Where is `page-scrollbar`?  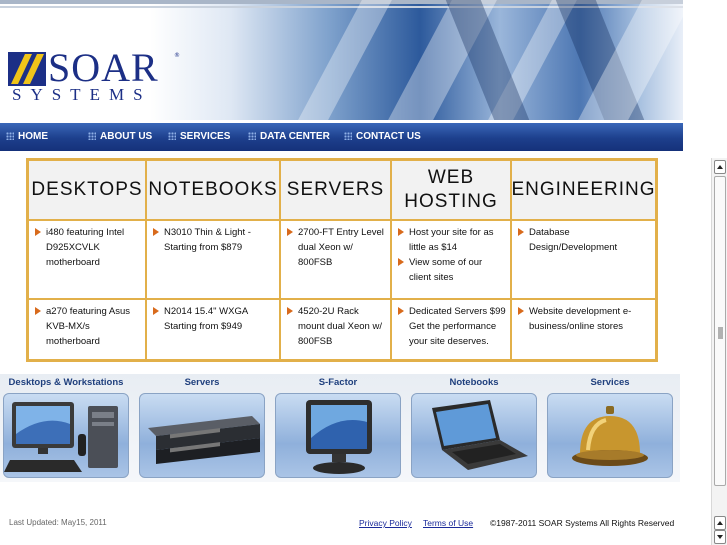
page-scrollbar is located at coordinates (719, 351).